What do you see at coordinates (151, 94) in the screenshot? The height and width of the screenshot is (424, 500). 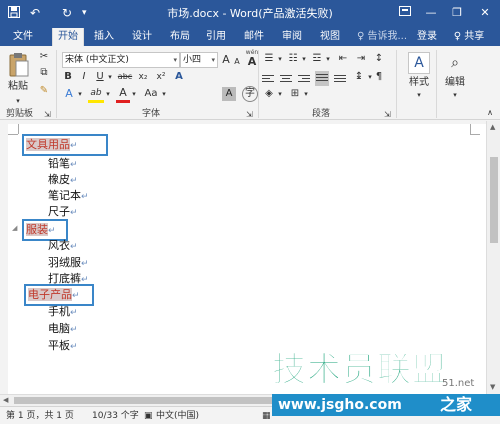 I see `change-case-icon: Aa` at bounding box center [151, 94].